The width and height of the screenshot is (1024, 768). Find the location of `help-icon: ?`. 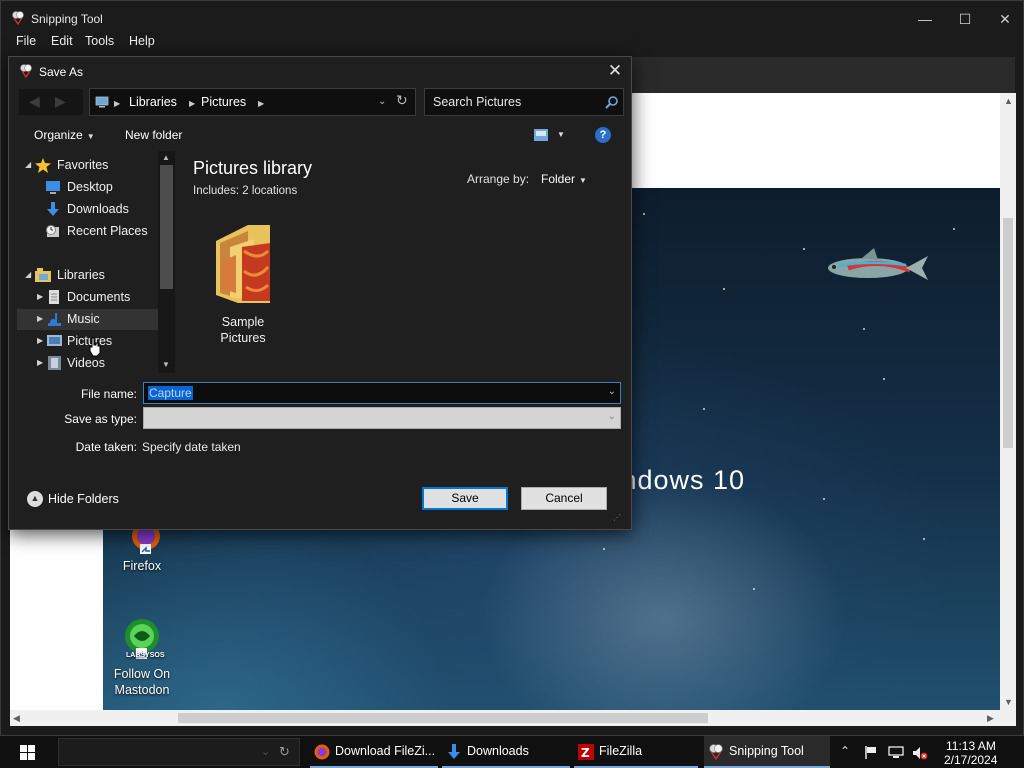

help-icon: ? is located at coordinates (603, 135).